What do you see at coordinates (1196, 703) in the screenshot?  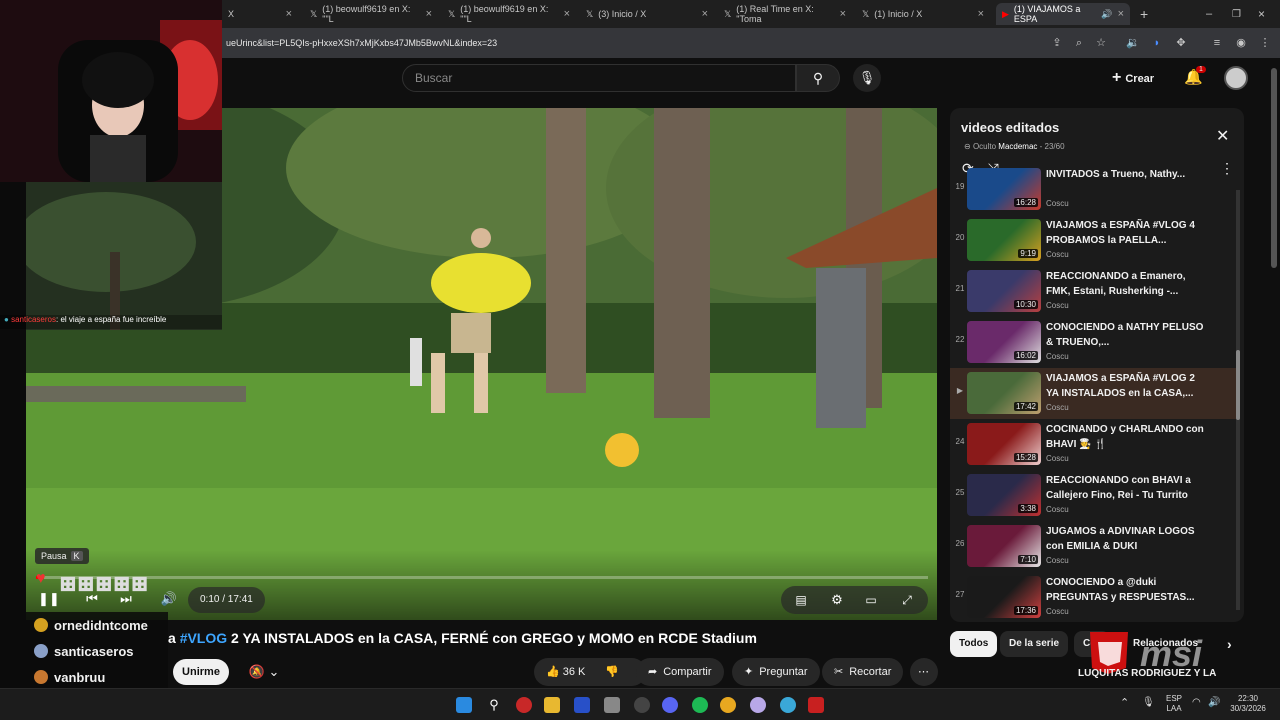 I see `wifi-icon: ◠` at bounding box center [1196, 703].